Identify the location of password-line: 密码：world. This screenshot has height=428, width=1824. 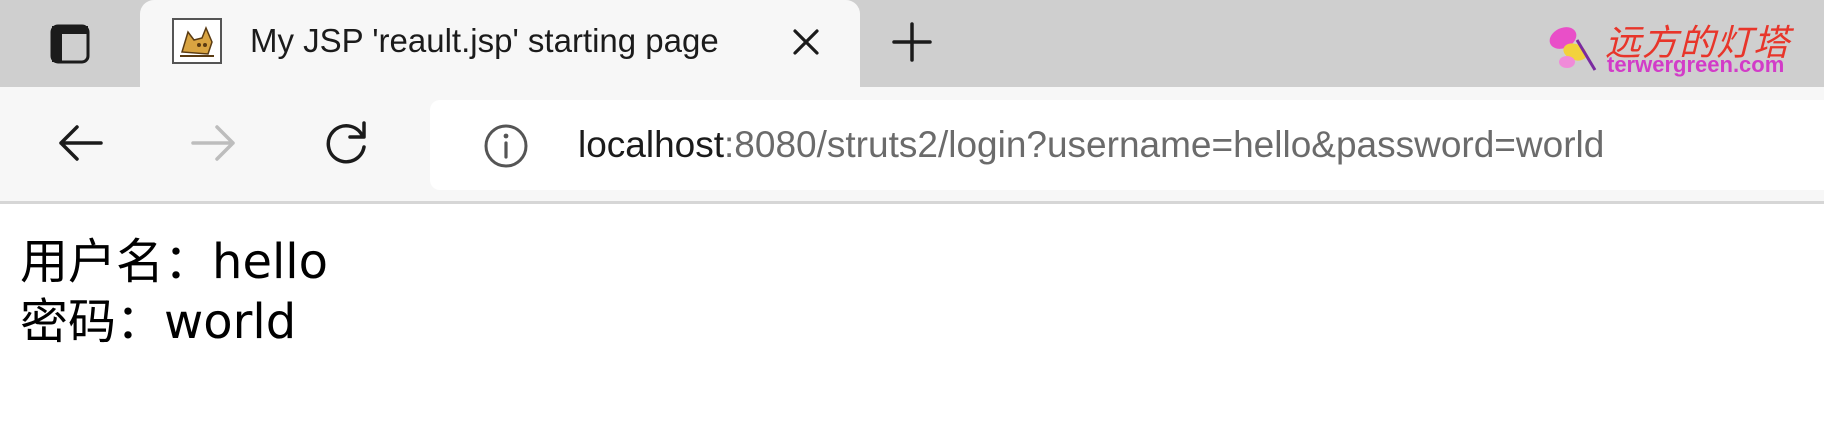
(174, 322).